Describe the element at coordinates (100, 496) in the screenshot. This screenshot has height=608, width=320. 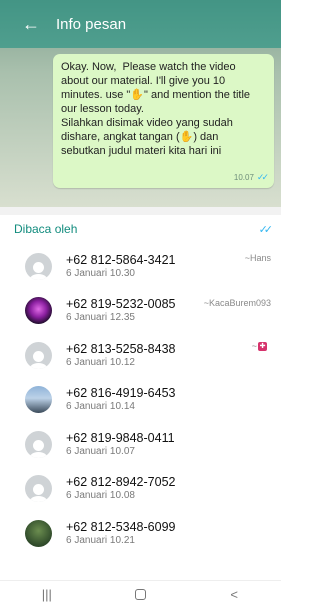
I see `reader-date: 6 Januari 10.08` at that location.